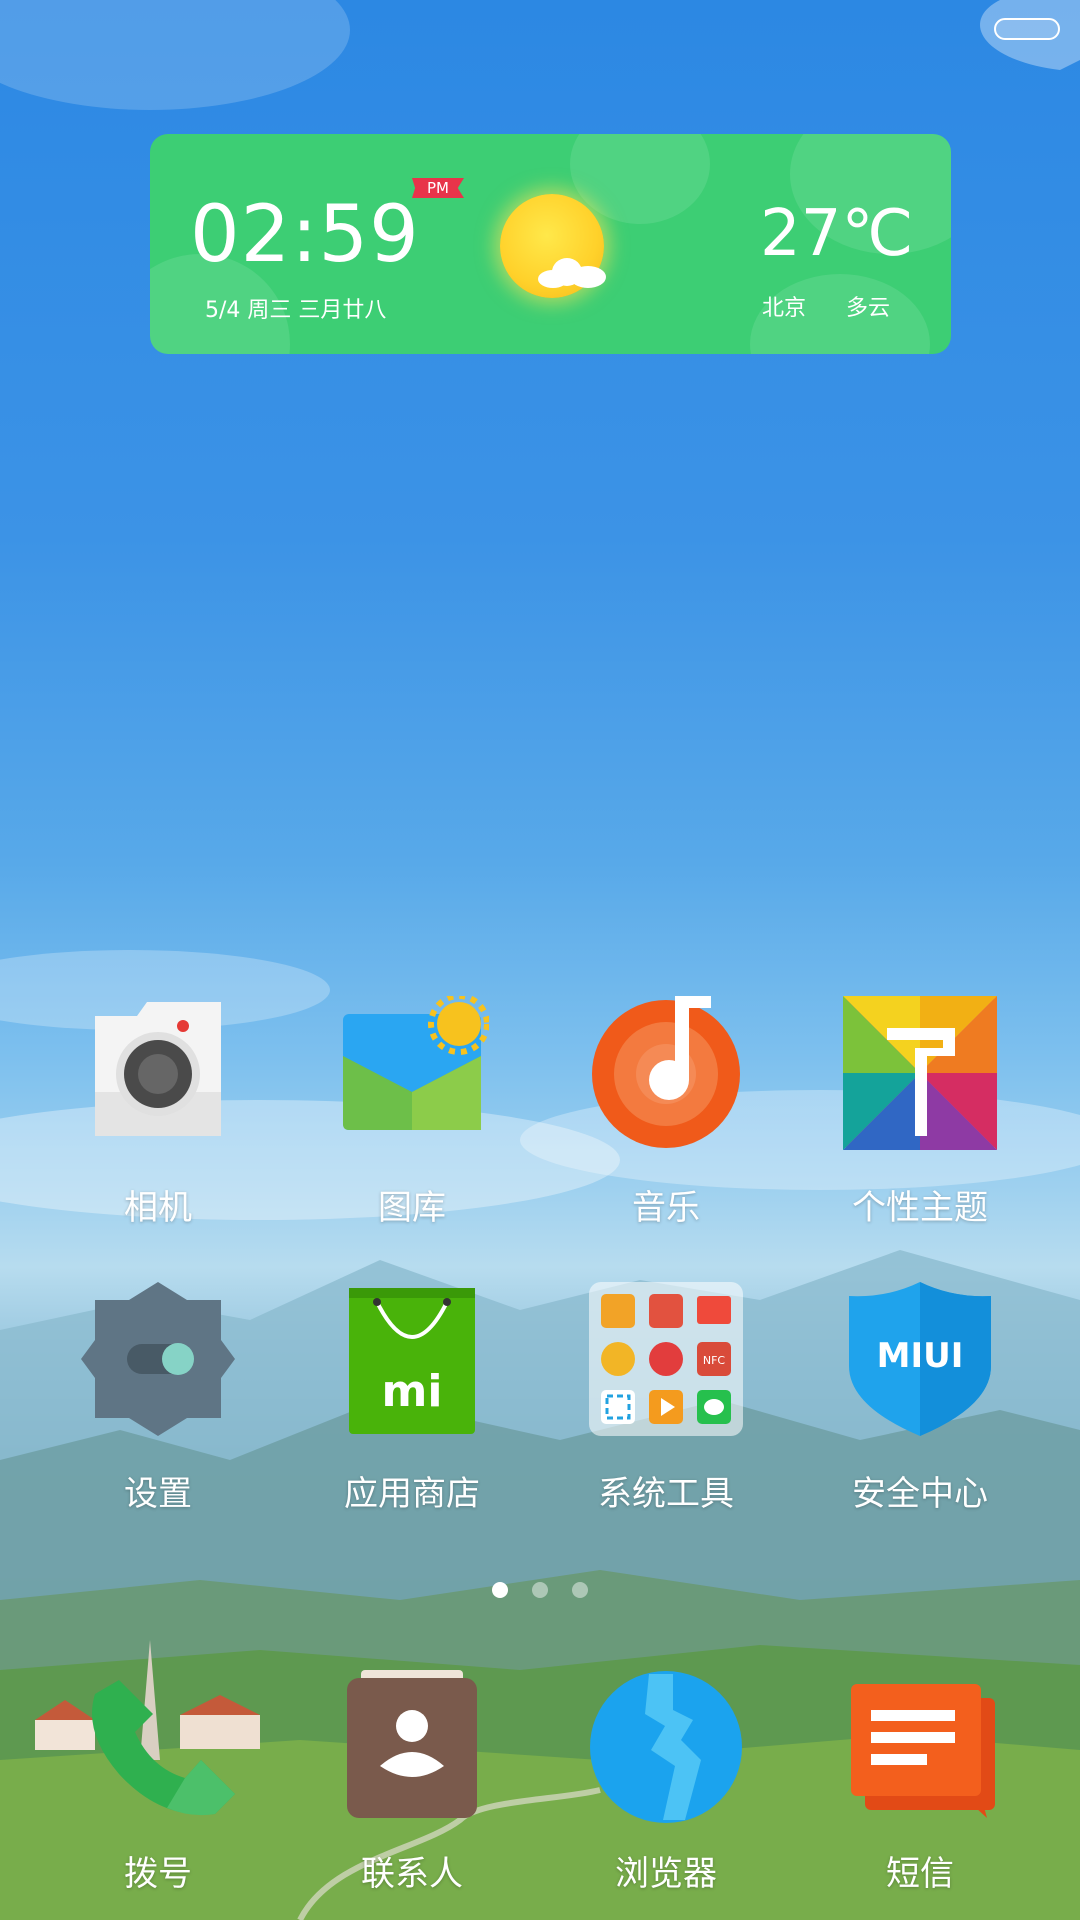 The height and width of the screenshot is (1920, 1080). I want to click on app-label: 音乐, so click(666, 1208).